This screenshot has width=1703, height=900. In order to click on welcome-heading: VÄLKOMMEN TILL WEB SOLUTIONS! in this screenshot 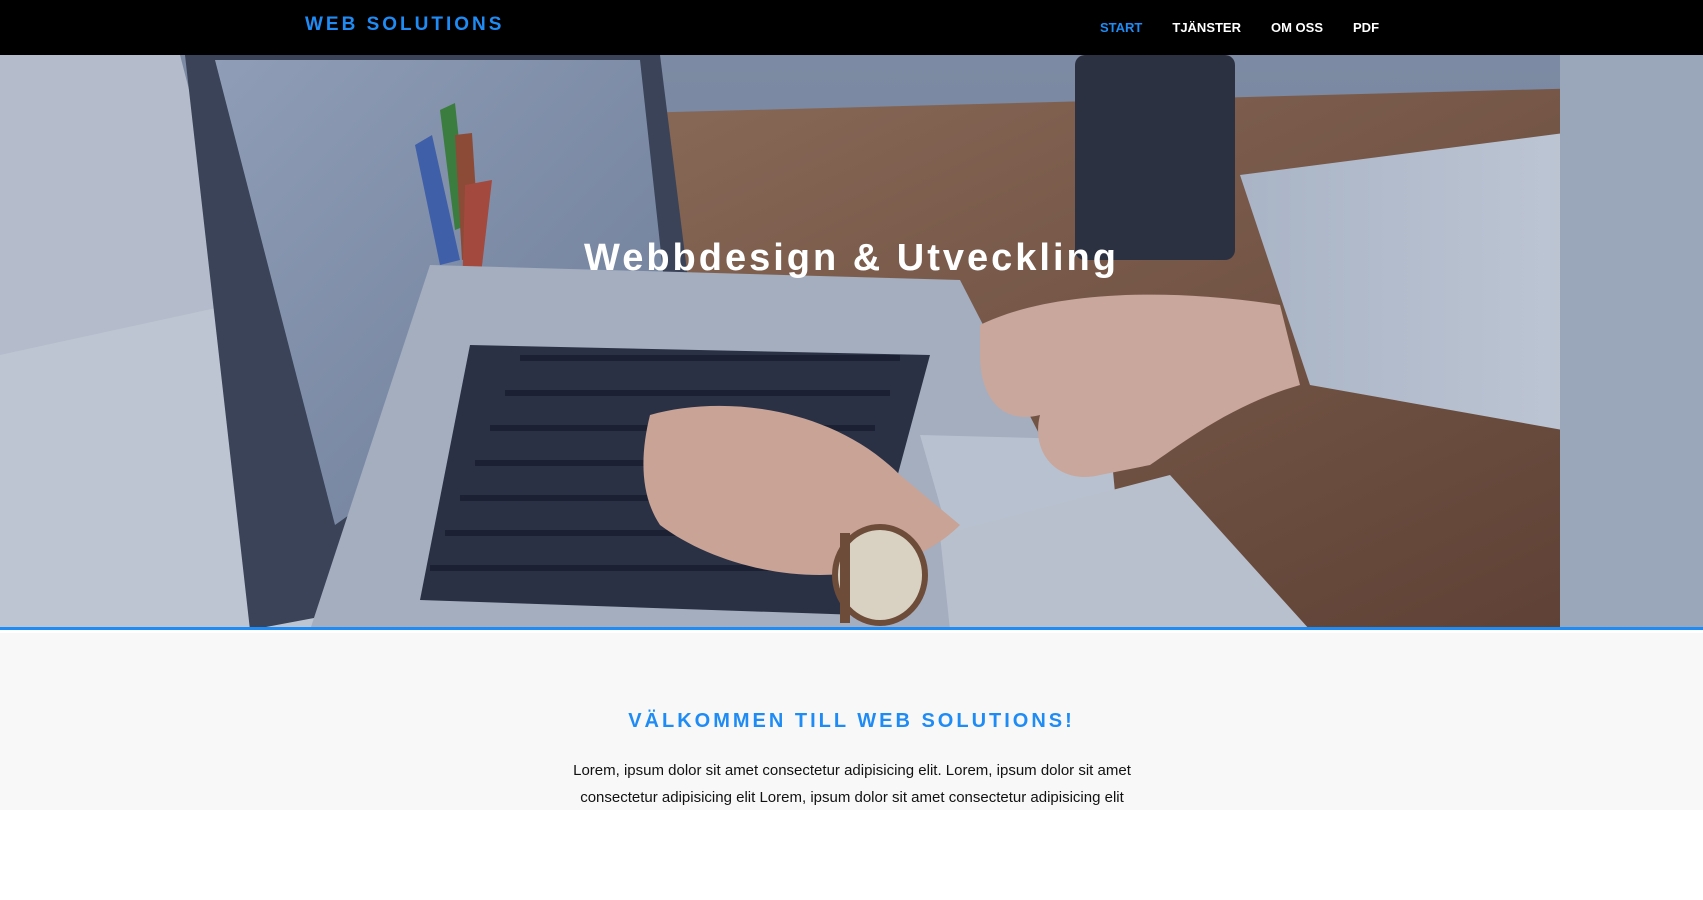, I will do `click(851, 721)`.